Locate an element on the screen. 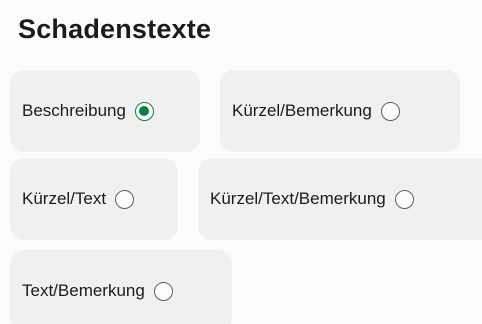 The image size is (482, 324). section-title: Schadenstexte is located at coordinates (115, 29).